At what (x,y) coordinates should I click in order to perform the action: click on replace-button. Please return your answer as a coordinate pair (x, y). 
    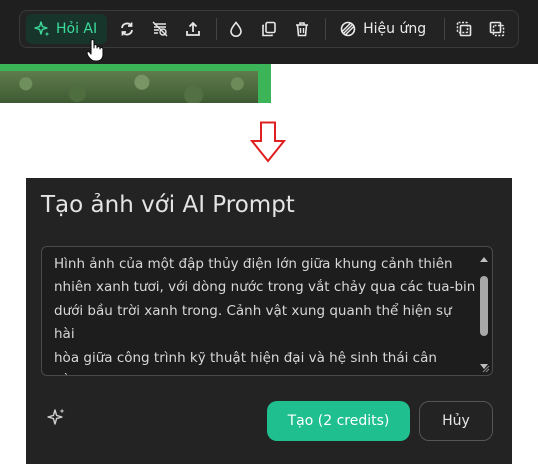
    Looking at the image, I should click on (127, 29).